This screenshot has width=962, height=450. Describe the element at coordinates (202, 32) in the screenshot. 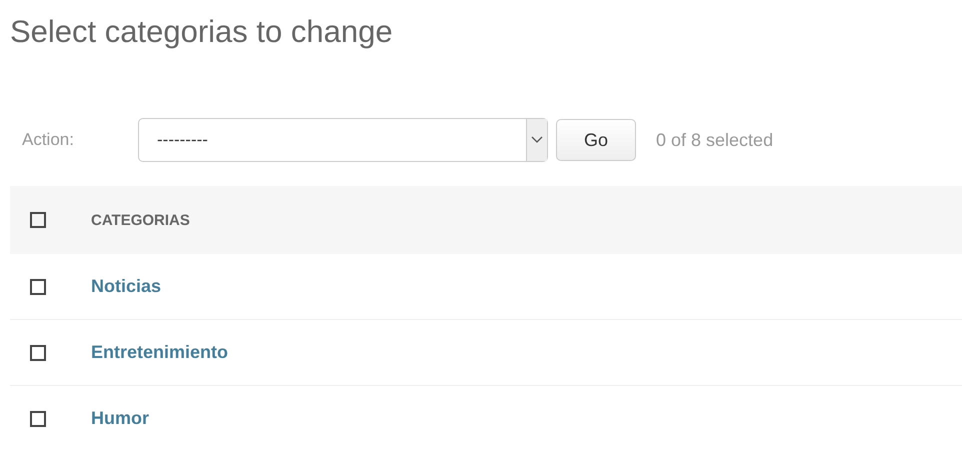

I see `page-title: Select categorias to change` at that location.